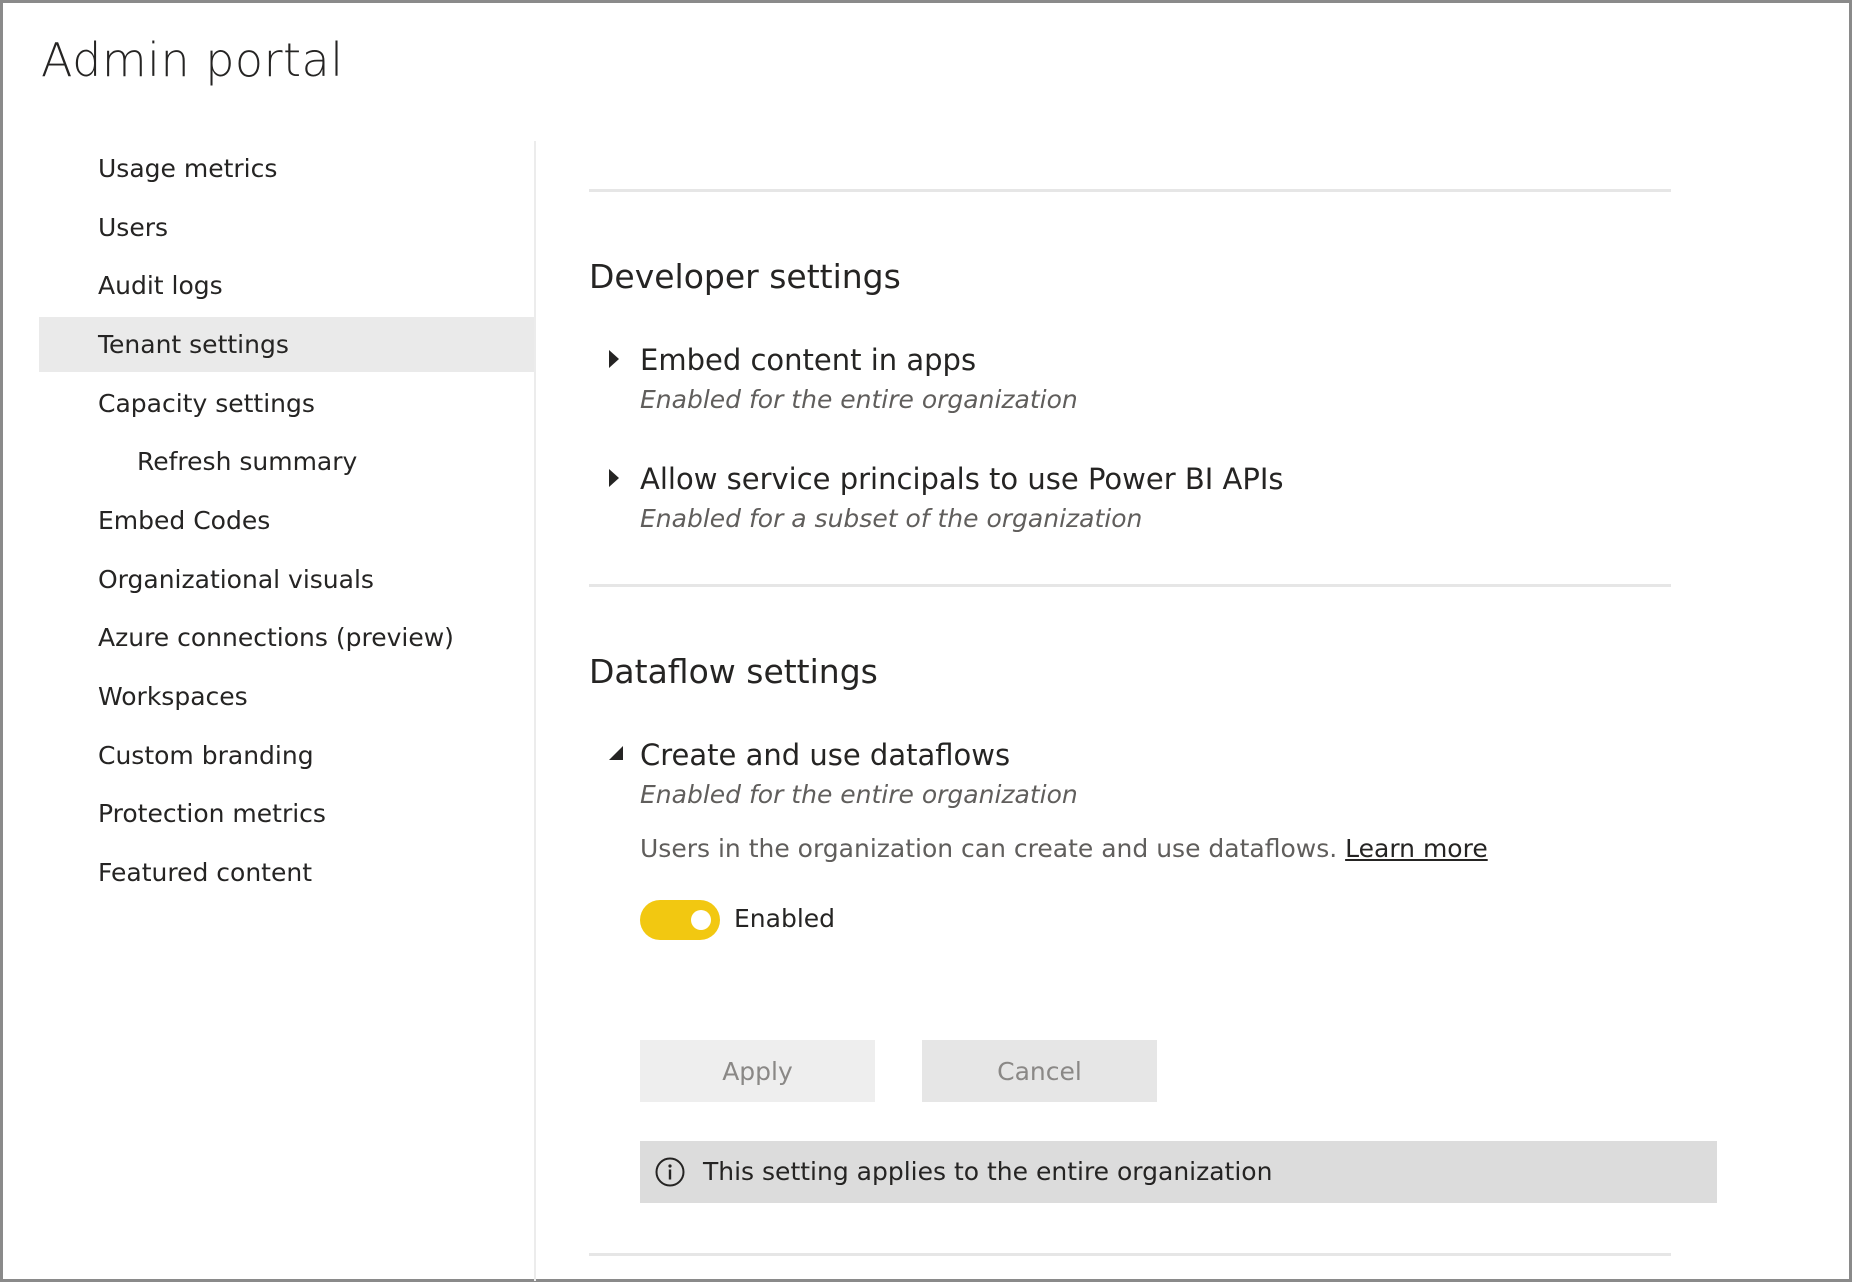 The height and width of the screenshot is (1285, 1852). What do you see at coordinates (286, 637) in the screenshot?
I see `sidebar-item-azure-connections: Azure connections (preview)` at bounding box center [286, 637].